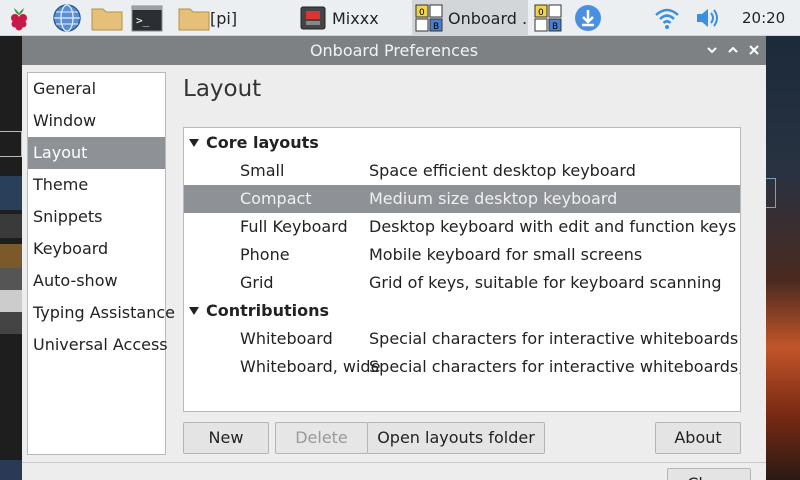 The height and width of the screenshot is (480, 800). I want to click on layout-row-selected: Compact Medium size desktop keyboard, so click(462, 199).